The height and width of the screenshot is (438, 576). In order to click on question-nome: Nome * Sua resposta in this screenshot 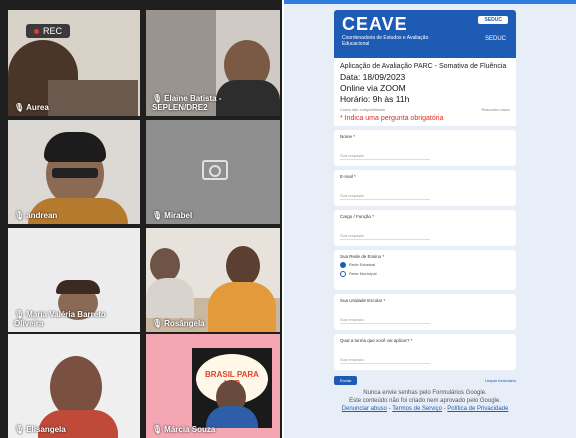, I will do `click(425, 148)`.